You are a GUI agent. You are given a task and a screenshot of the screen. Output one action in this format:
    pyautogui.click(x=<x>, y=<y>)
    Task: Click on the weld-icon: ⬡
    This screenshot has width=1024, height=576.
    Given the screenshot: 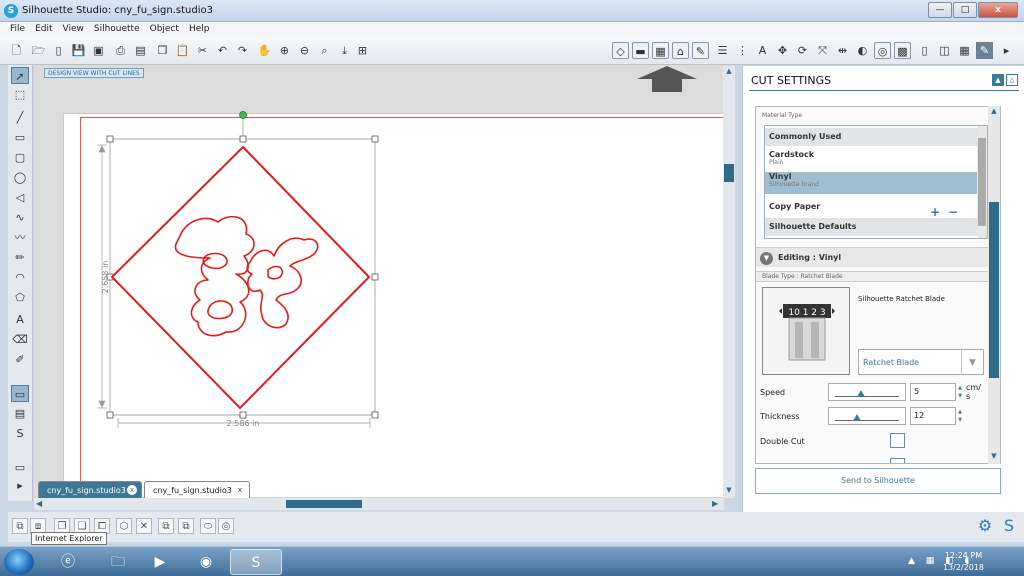 What is the action you would take?
    pyautogui.click(x=124, y=526)
    